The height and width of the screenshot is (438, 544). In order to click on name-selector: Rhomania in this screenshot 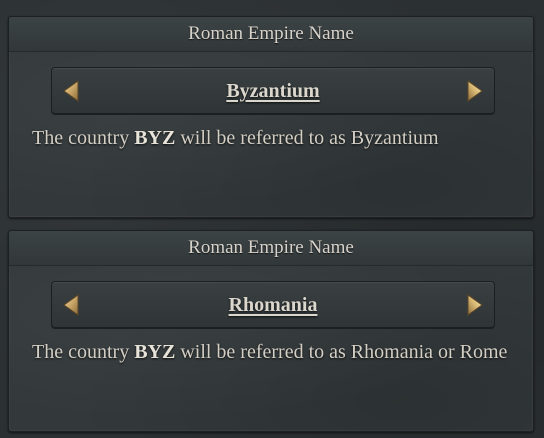, I will do `click(273, 305)`.